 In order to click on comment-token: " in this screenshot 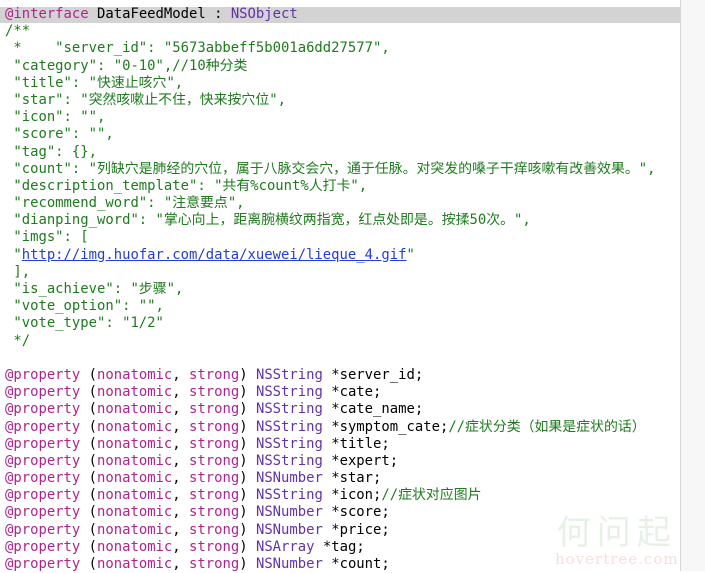, I will do `click(410, 254)`.